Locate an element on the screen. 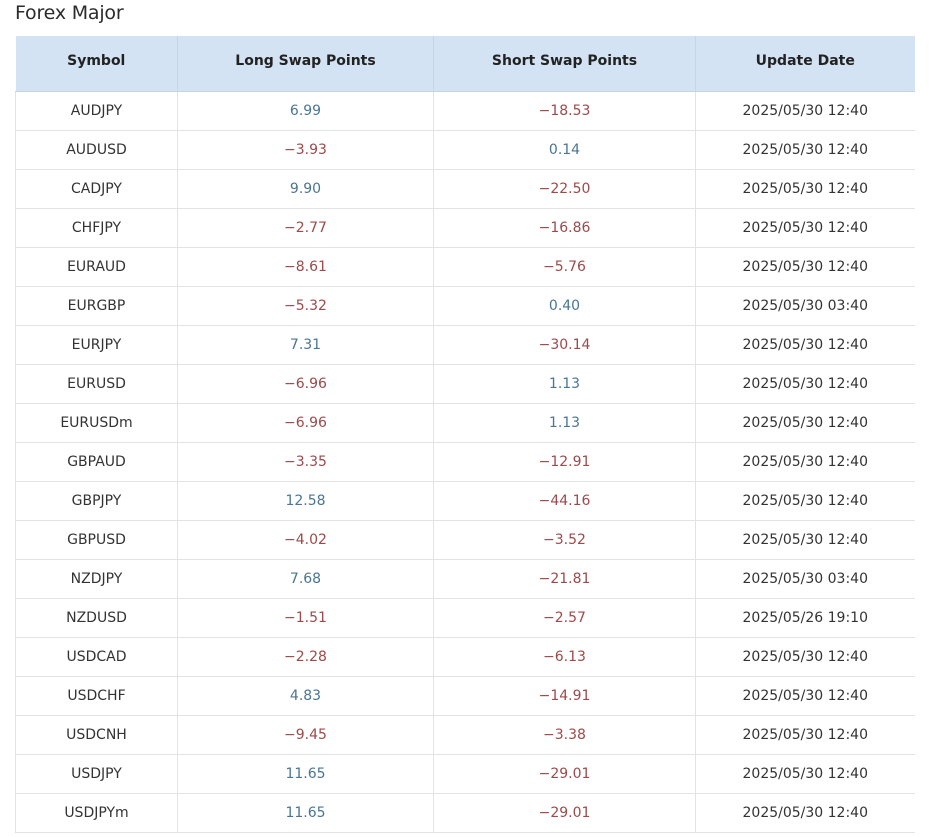 This screenshot has width=944, height=837. cell-long-swap: −8.61 is located at coordinates (305, 267).